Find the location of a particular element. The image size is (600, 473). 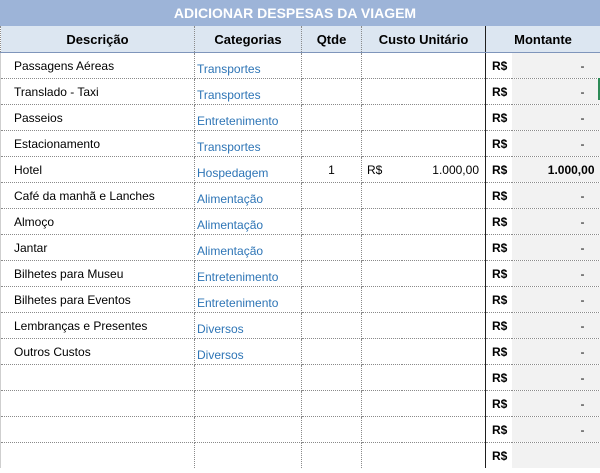

cell-descricao: Bilhetes para Eventos is located at coordinates (97, 299).